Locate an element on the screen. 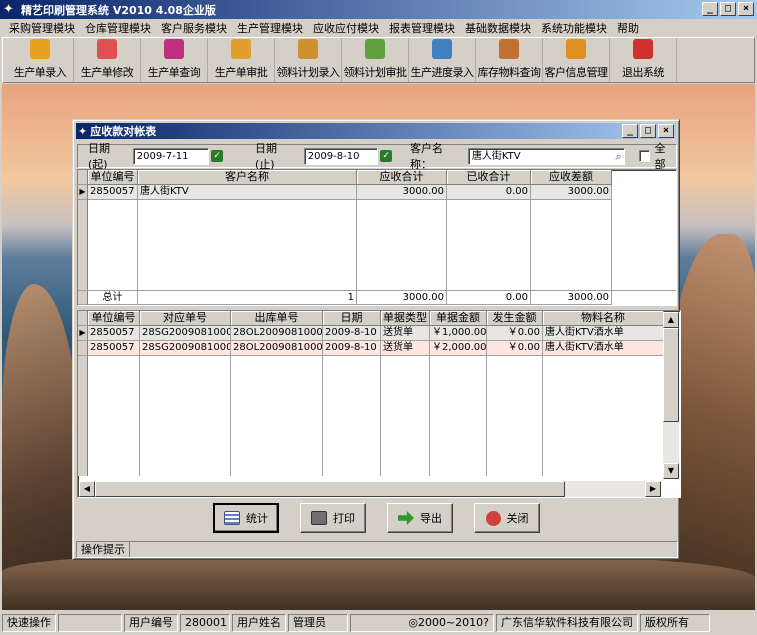  dialog-minimize-button: _ is located at coordinates (630, 131).